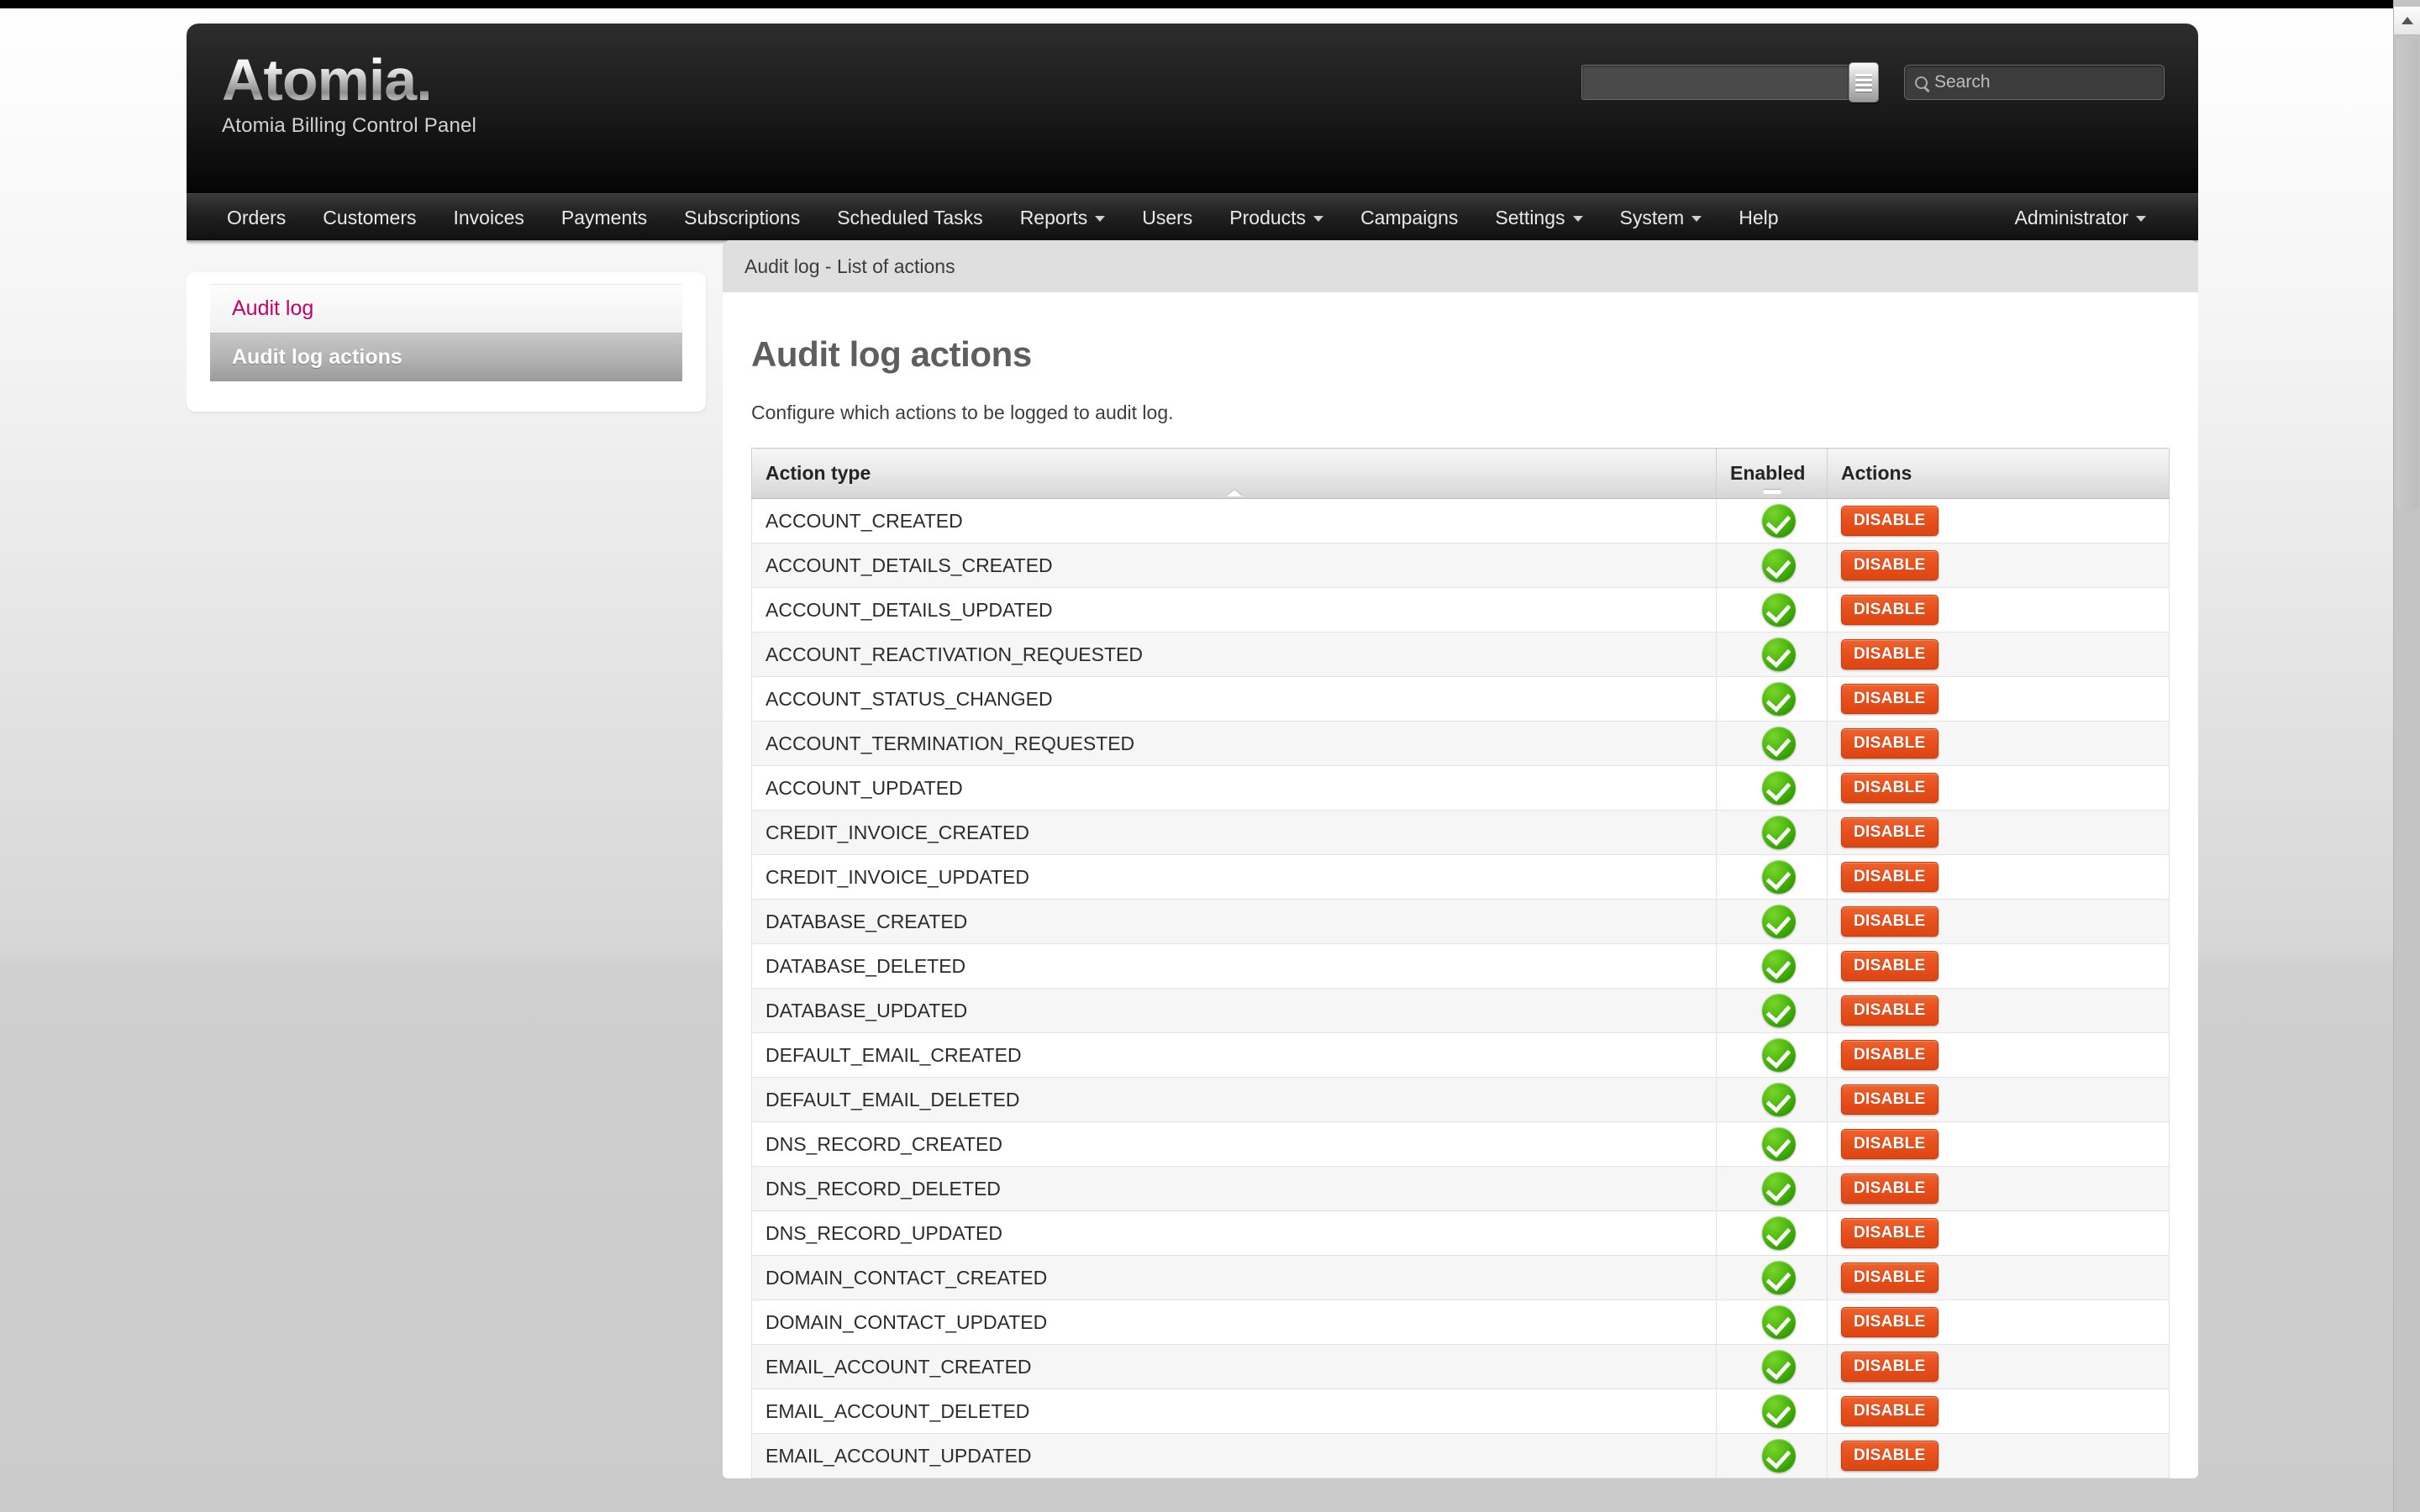 Image resolution: width=2420 pixels, height=1512 pixels. Describe the element at coordinates (1234, 493) in the screenshot. I see `sort-ascending-icon` at that location.